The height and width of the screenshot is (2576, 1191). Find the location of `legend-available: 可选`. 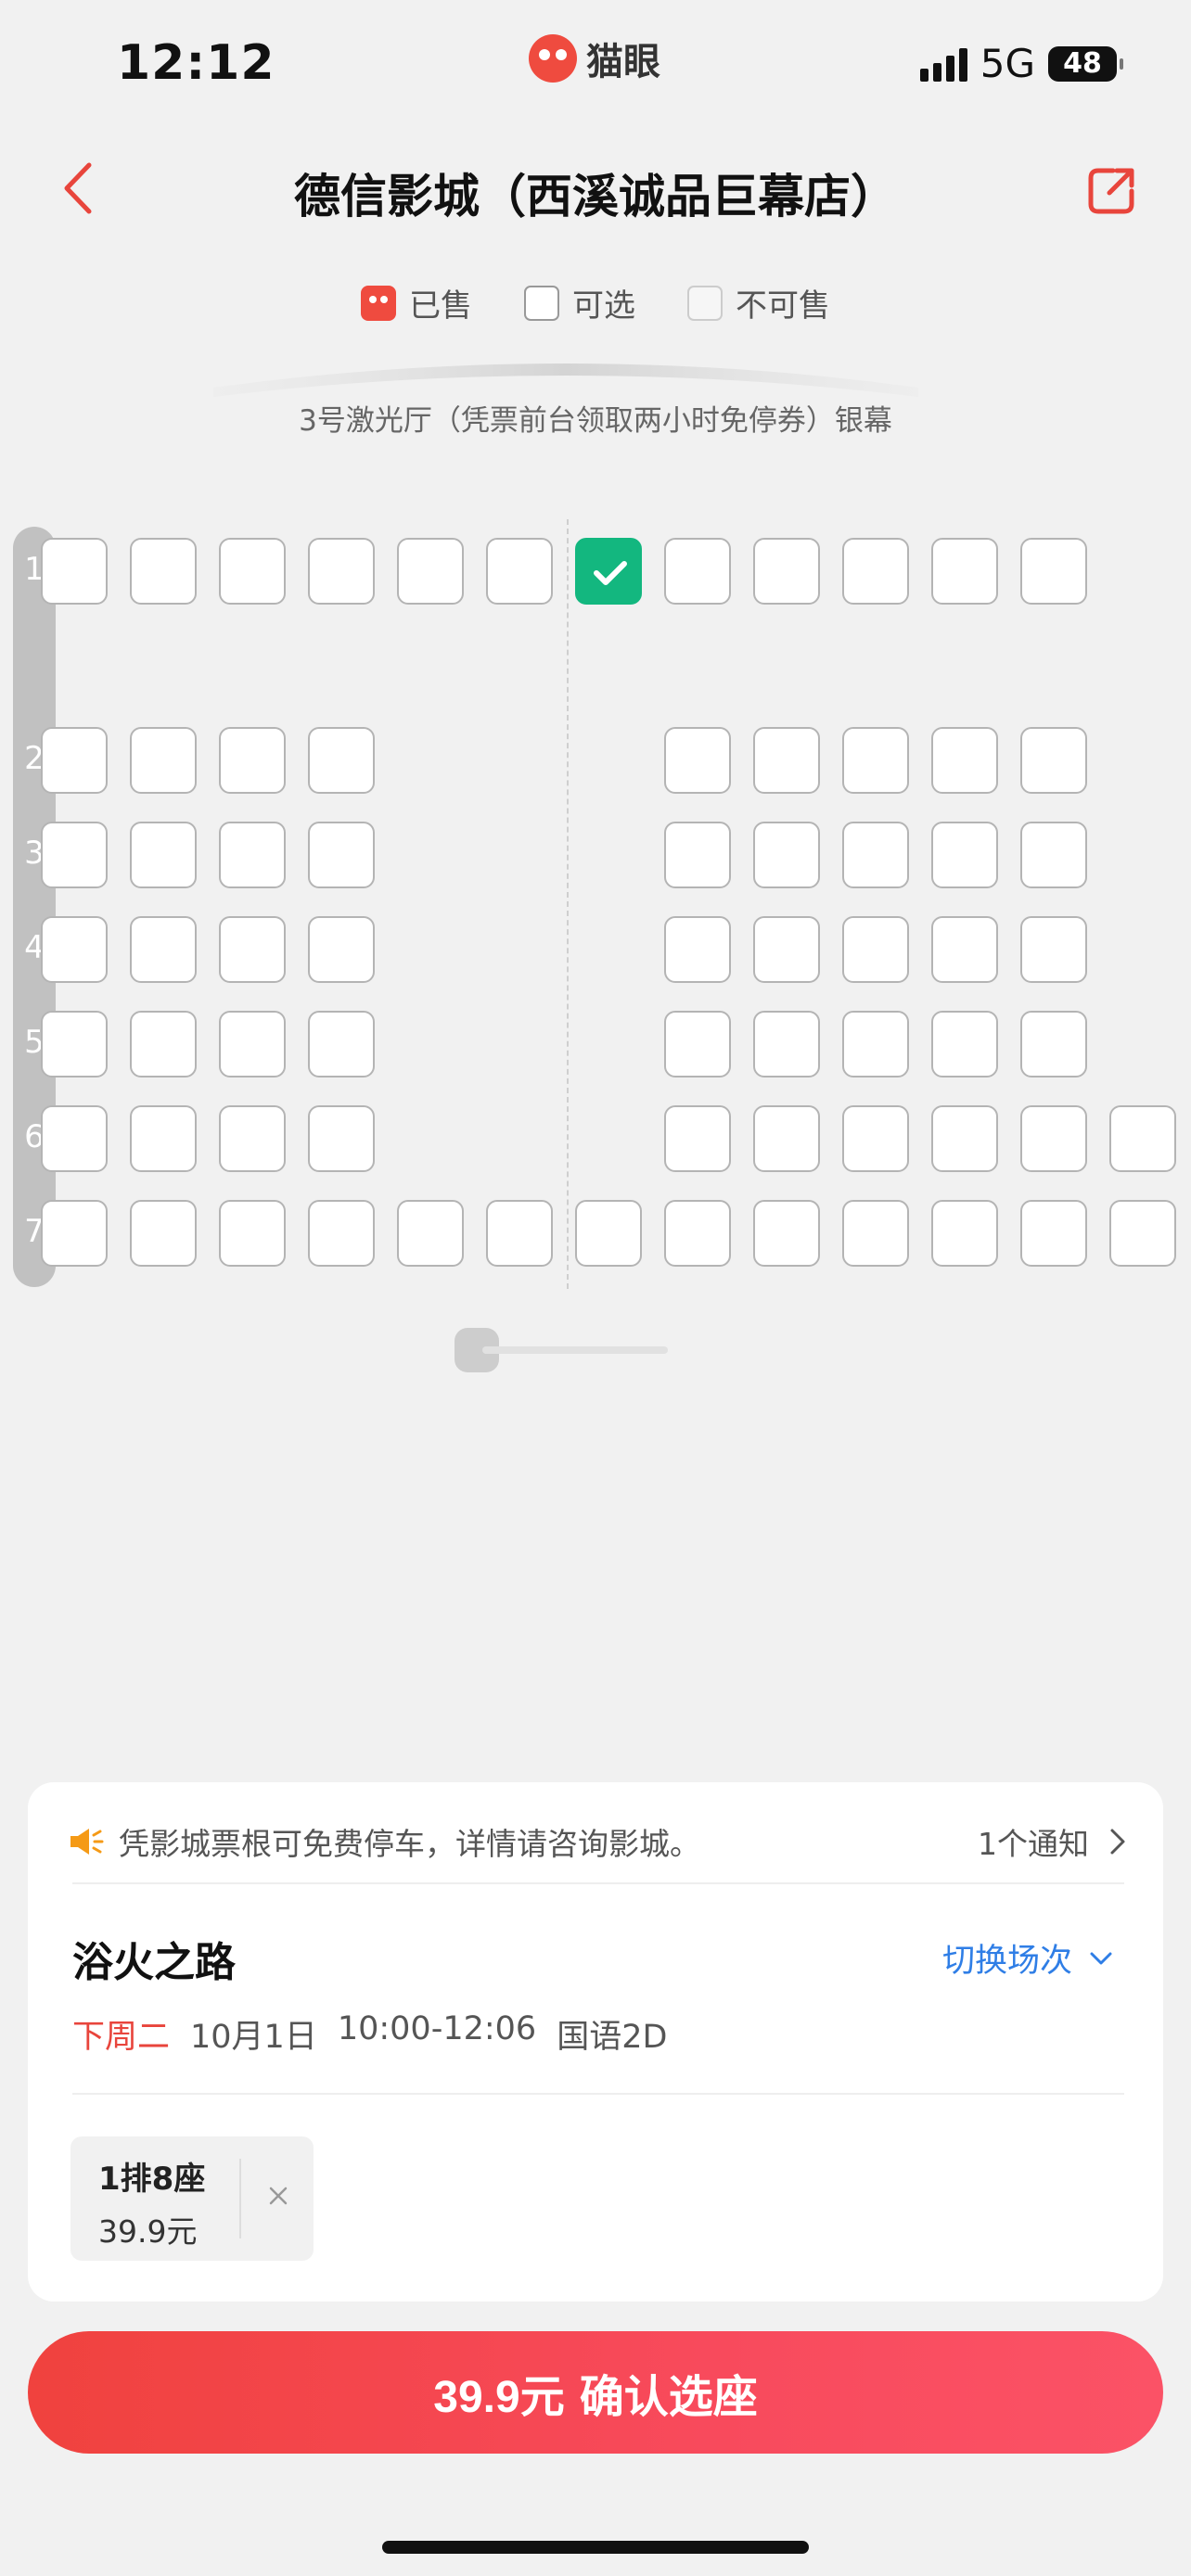

legend-available: 可选 is located at coordinates (579, 302).